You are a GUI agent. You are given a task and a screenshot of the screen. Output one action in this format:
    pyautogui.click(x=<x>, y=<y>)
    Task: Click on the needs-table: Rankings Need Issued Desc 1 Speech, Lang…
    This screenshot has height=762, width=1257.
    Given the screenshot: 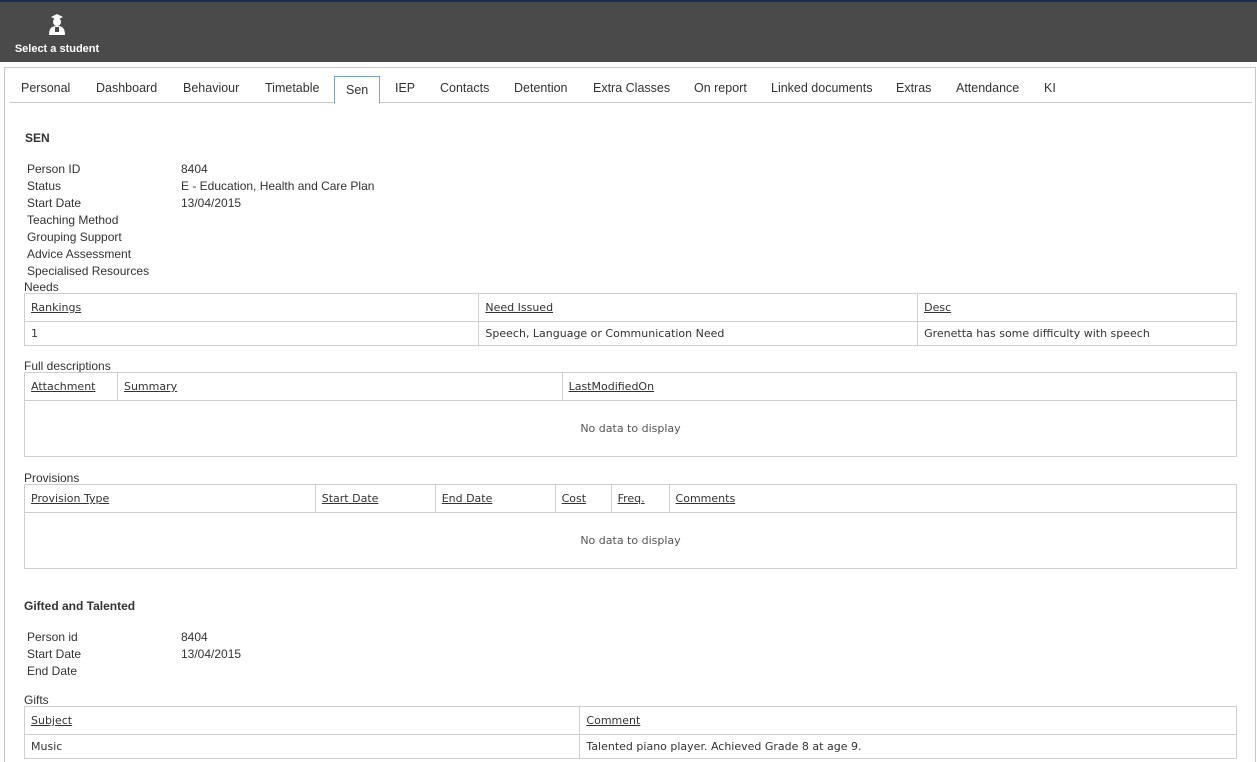 What is the action you would take?
    pyautogui.click(x=630, y=319)
    